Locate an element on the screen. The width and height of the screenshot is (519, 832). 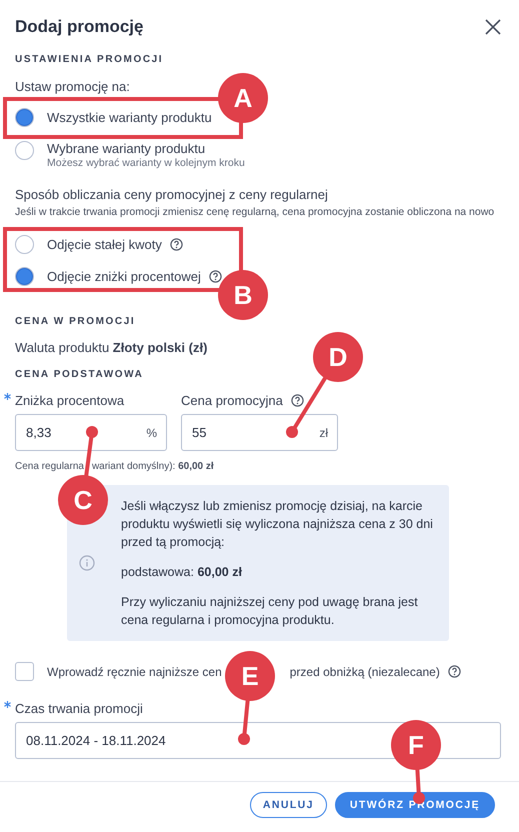
regular-price-text: wariant domyślny): 60,00 zł is located at coordinates (153, 466).